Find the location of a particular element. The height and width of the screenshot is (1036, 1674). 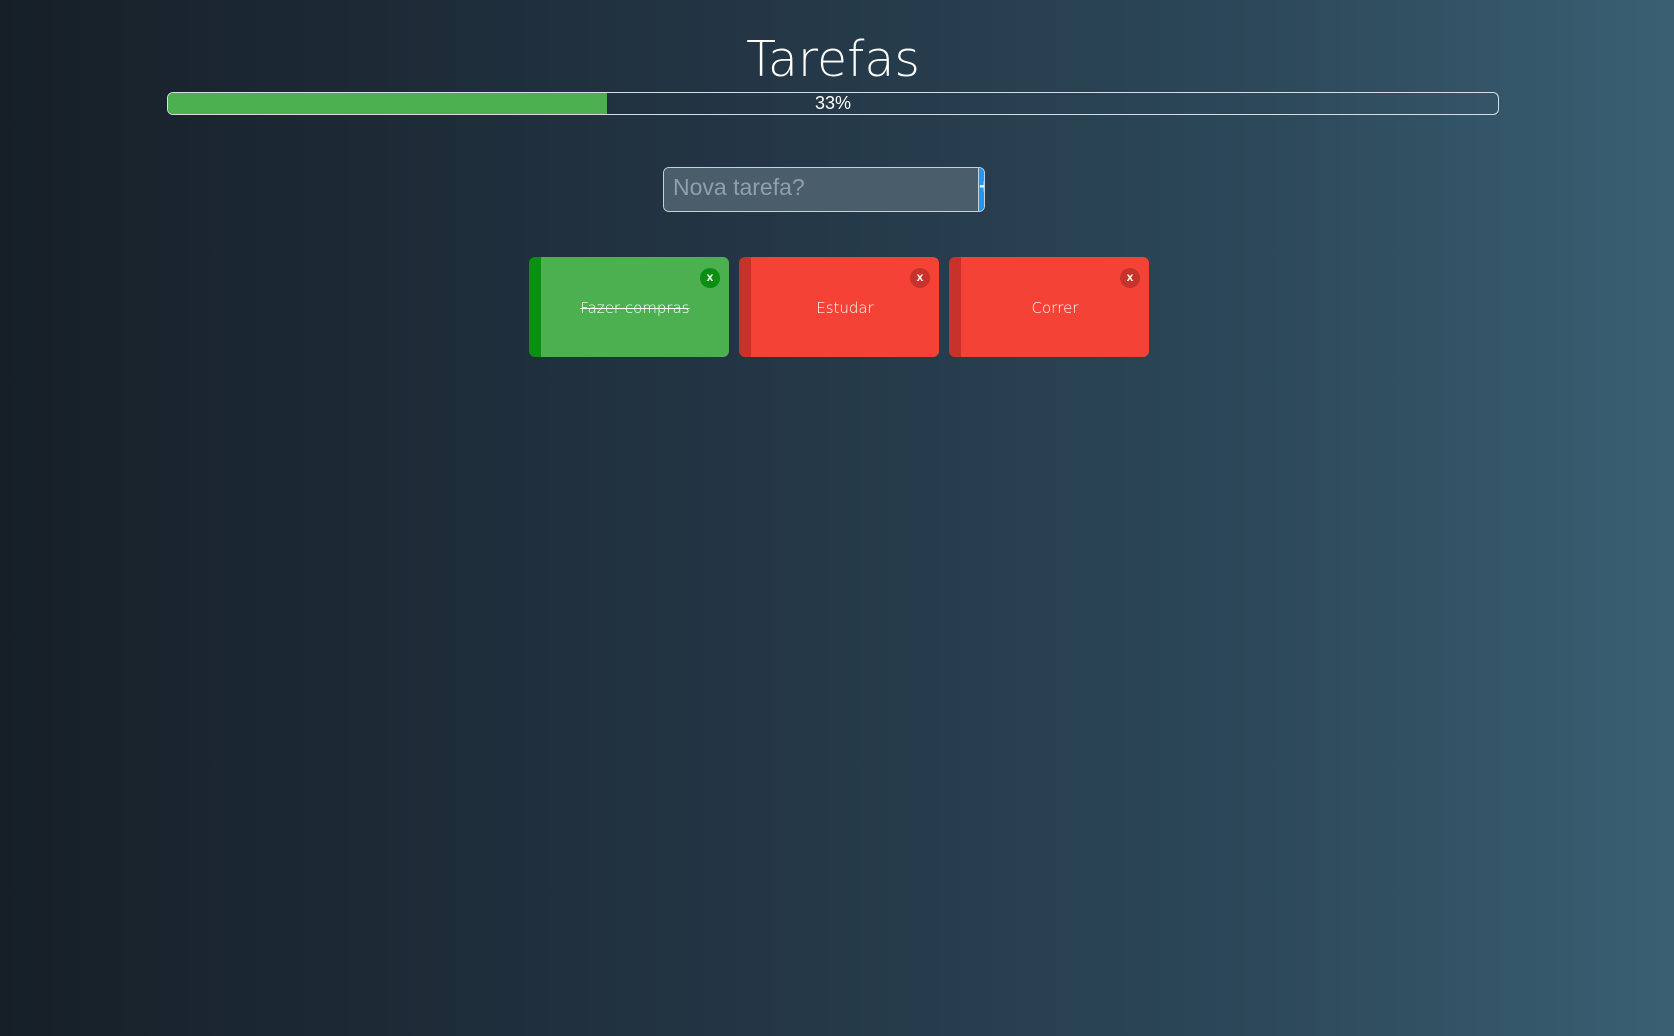

task-list: Fazer compras x Estudar x Correr x is located at coordinates (839, 307).